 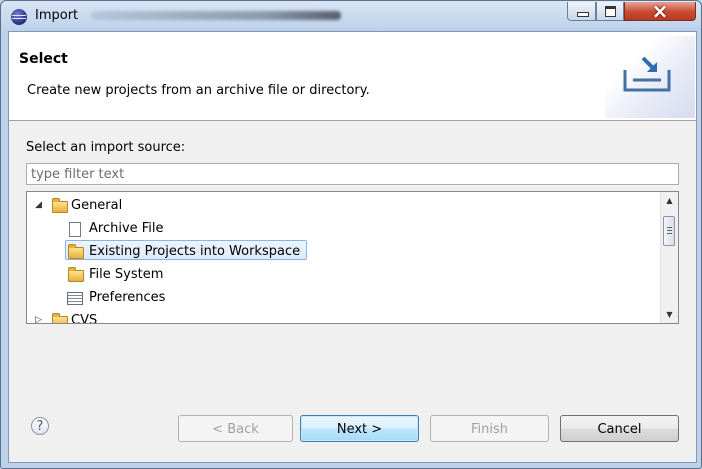 I want to click on tree-item-label: File System, so click(x=126, y=274).